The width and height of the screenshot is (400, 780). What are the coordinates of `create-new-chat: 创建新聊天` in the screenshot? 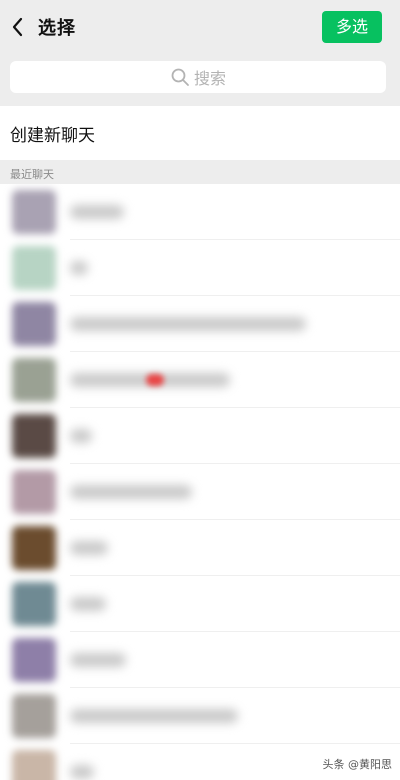 It's located at (200, 133).